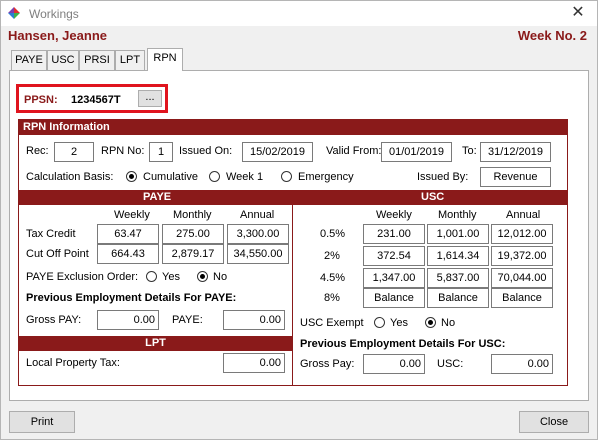 The image size is (598, 440). Describe the element at coordinates (41, 100) in the screenshot. I see `ppsn-label: PPSN:` at that location.